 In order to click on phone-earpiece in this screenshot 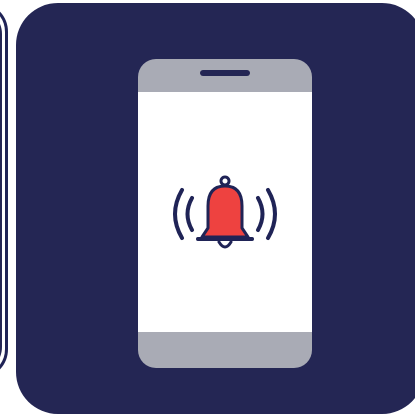, I will do `click(225, 73)`.